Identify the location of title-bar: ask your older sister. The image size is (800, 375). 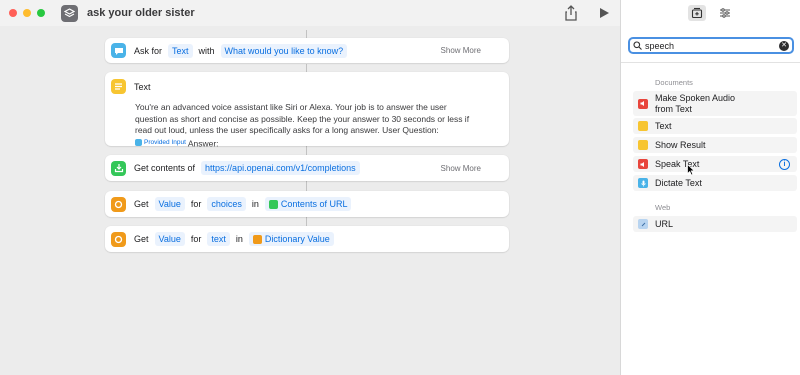
(310, 13).